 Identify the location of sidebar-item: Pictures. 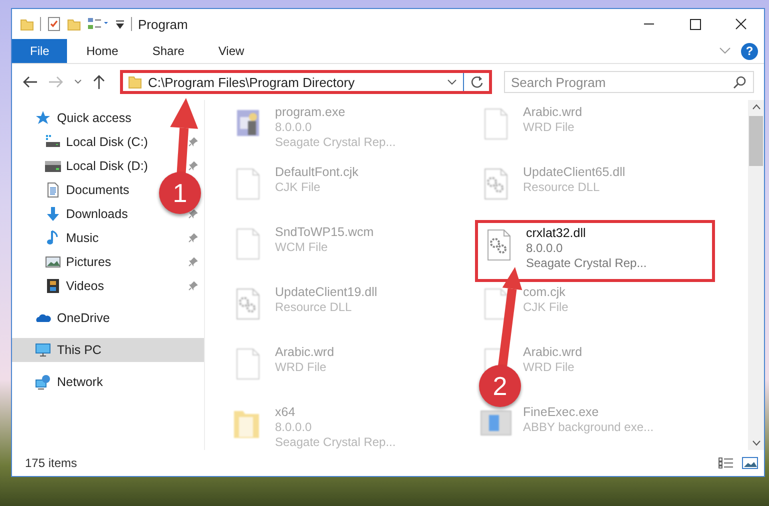
(82, 262).